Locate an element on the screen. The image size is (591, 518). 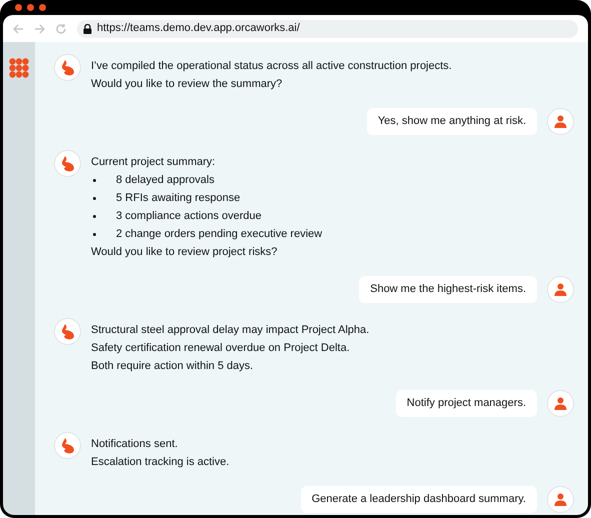
forward-arrow-icon is located at coordinates (39, 29).